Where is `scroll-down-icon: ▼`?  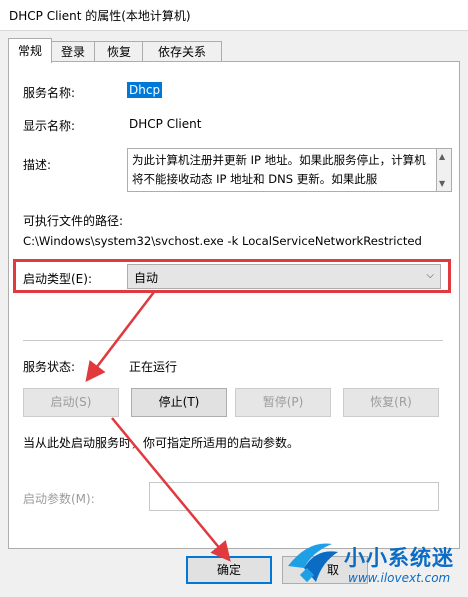 scroll-down-icon: ▼ is located at coordinates (442, 183).